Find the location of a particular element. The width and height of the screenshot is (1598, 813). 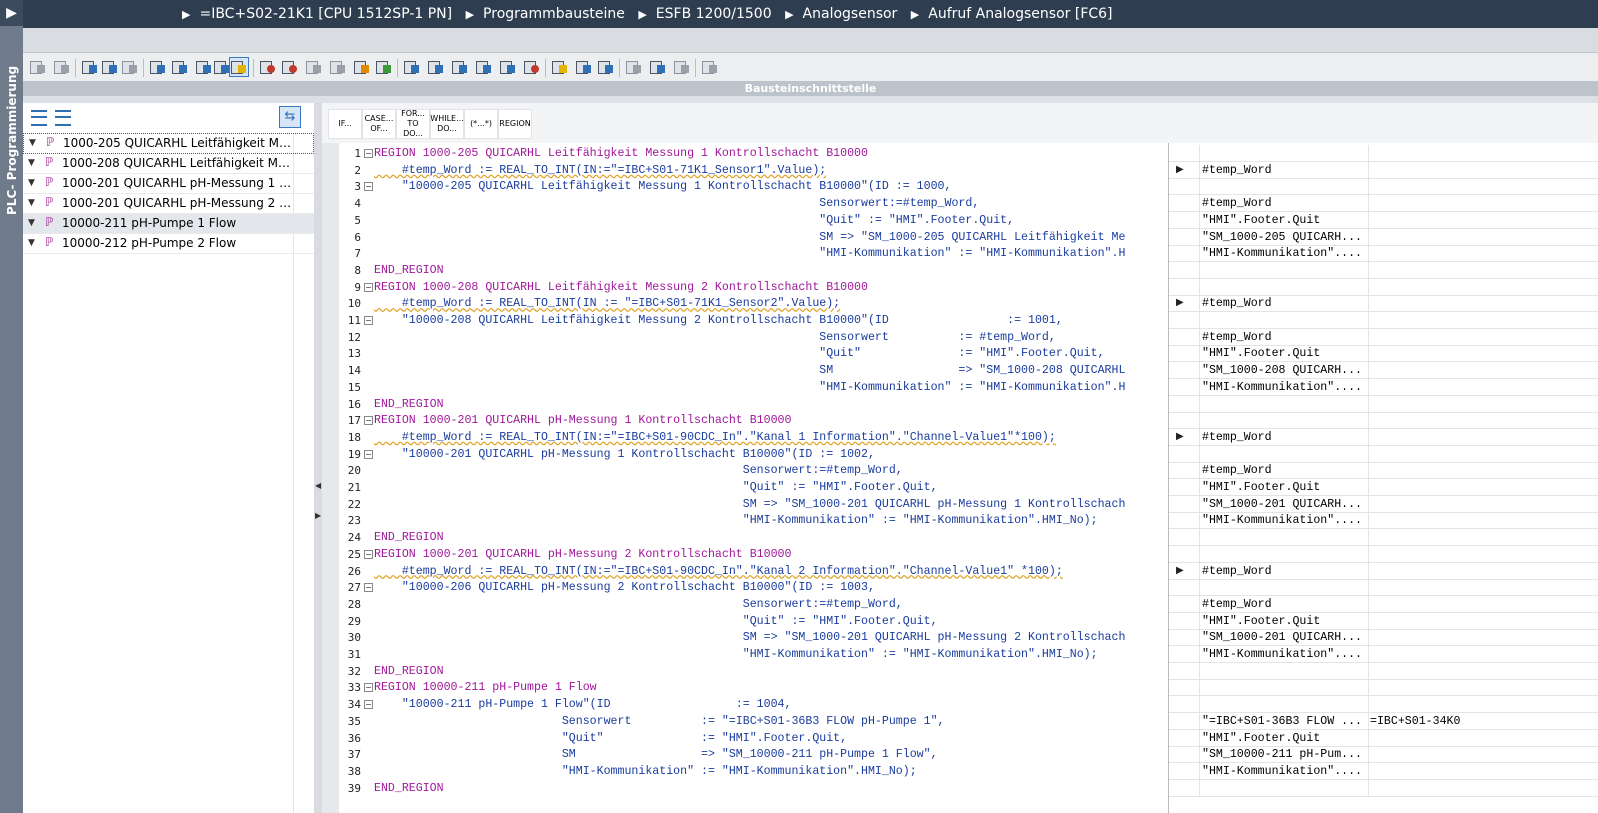

indent-icon is located at coordinates (180, 67).